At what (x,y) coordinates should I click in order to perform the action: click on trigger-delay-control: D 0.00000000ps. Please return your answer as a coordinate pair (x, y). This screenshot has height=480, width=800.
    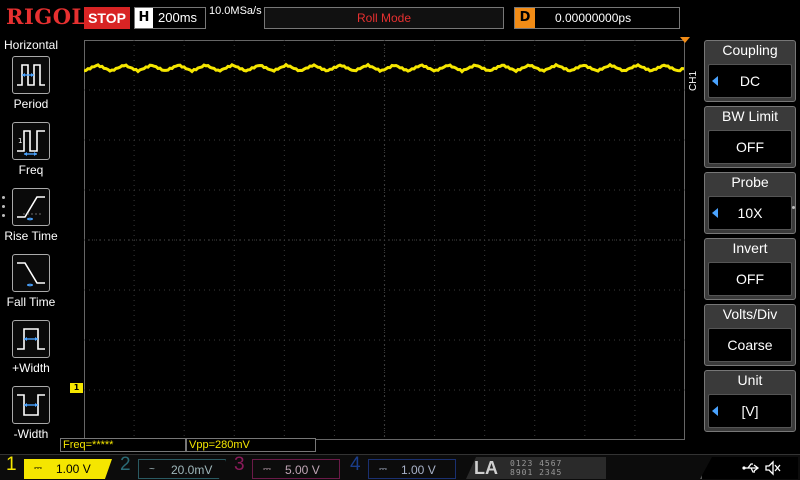
    Looking at the image, I should click on (597, 18).